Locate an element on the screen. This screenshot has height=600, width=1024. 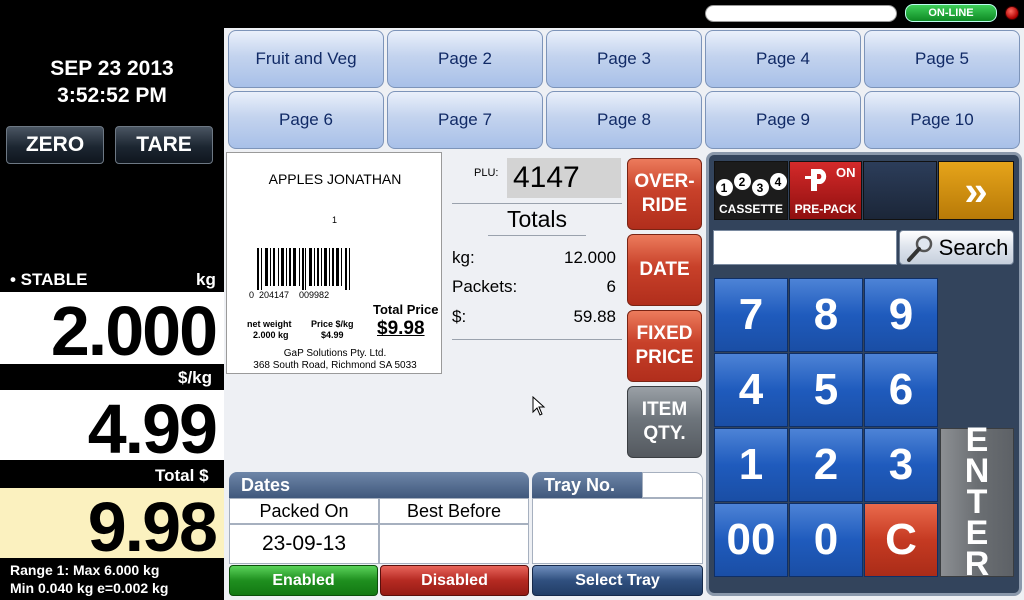
stable-indicator: • STABLE is located at coordinates (49, 279).